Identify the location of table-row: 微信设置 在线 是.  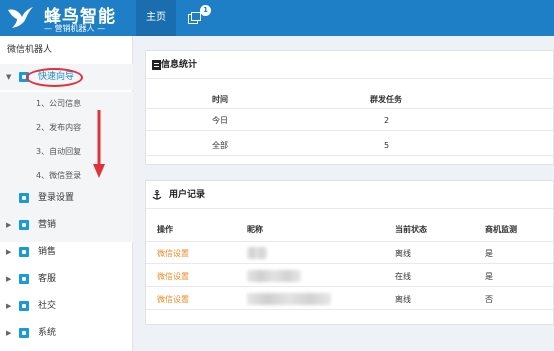
(349, 276).